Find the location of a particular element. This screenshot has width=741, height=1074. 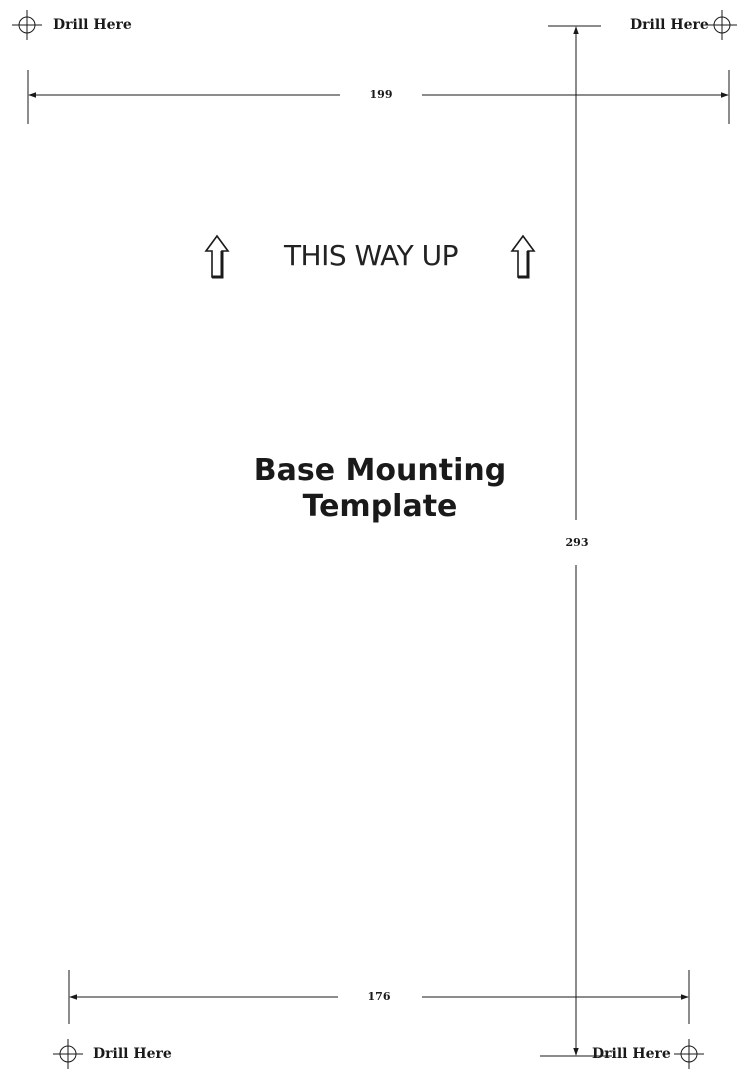

crosshair-bottom-left-icon is located at coordinates (68, 1054).